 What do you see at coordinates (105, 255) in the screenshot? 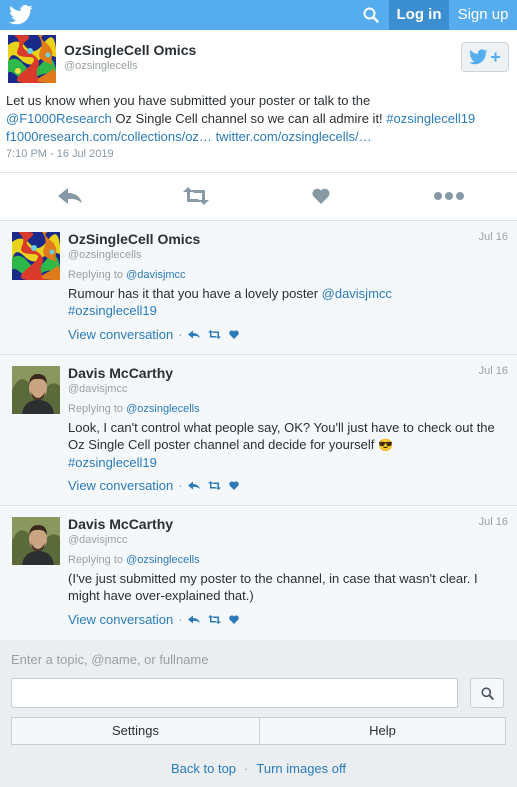
I see `reply-author-handle: @ozsinglecells` at bounding box center [105, 255].